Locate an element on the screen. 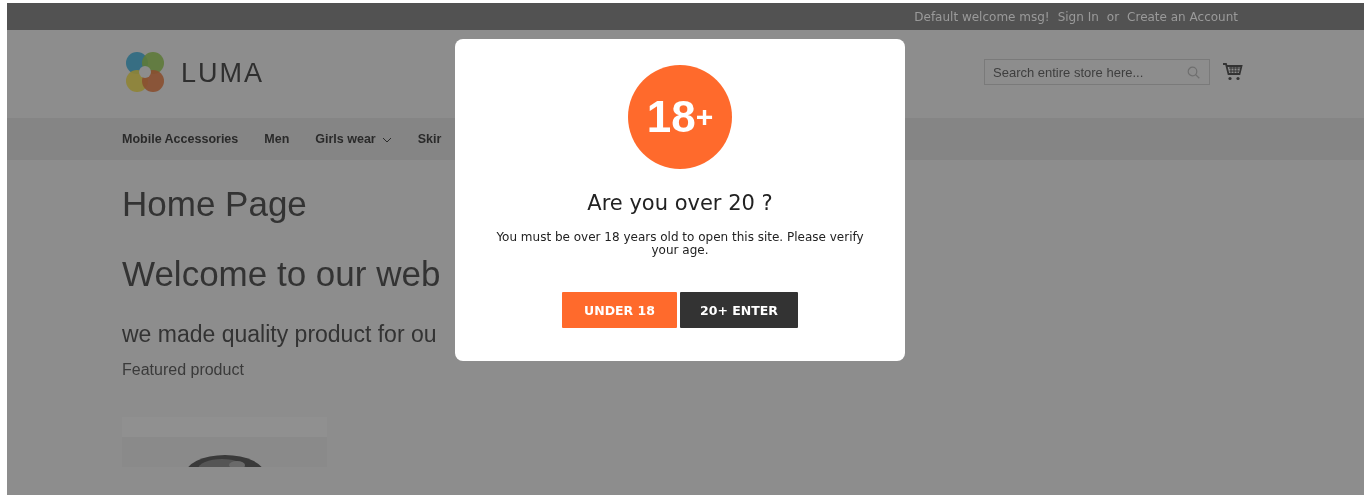 The image size is (1364, 495). welcome-message: Default welcome msg! is located at coordinates (982, 16).